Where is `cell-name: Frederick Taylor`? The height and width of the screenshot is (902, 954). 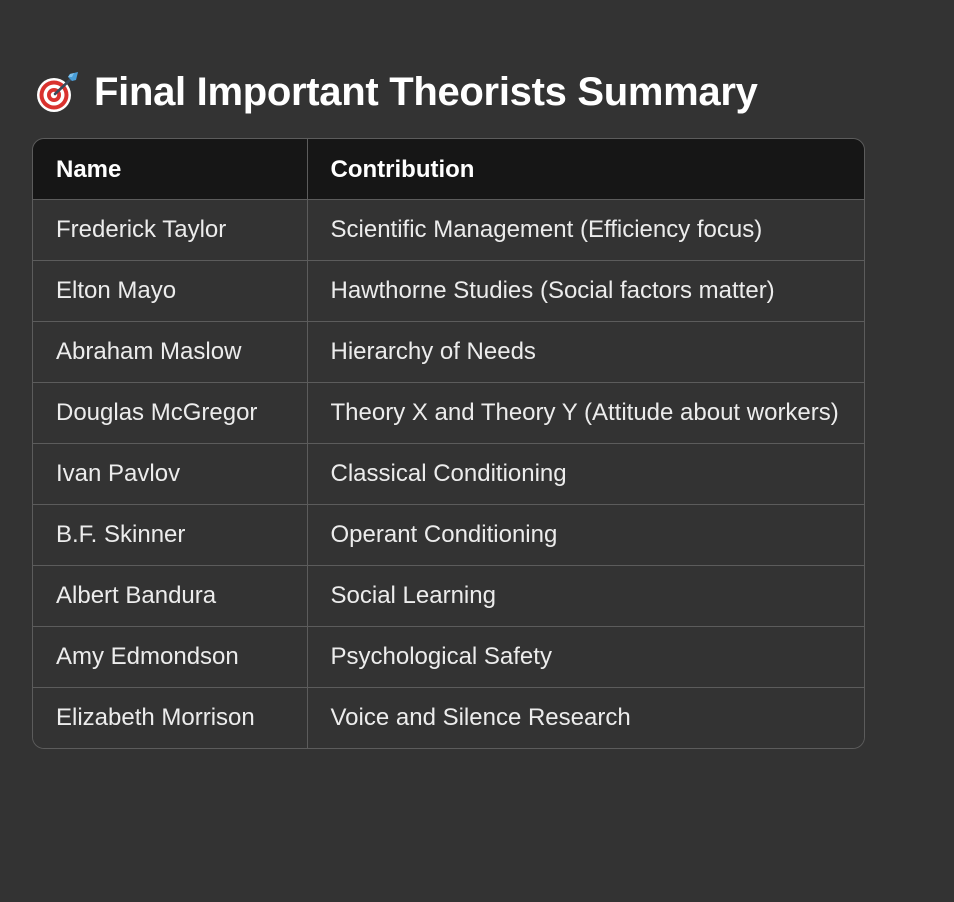
cell-name: Frederick Taylor is located at coordinates (170, 230).